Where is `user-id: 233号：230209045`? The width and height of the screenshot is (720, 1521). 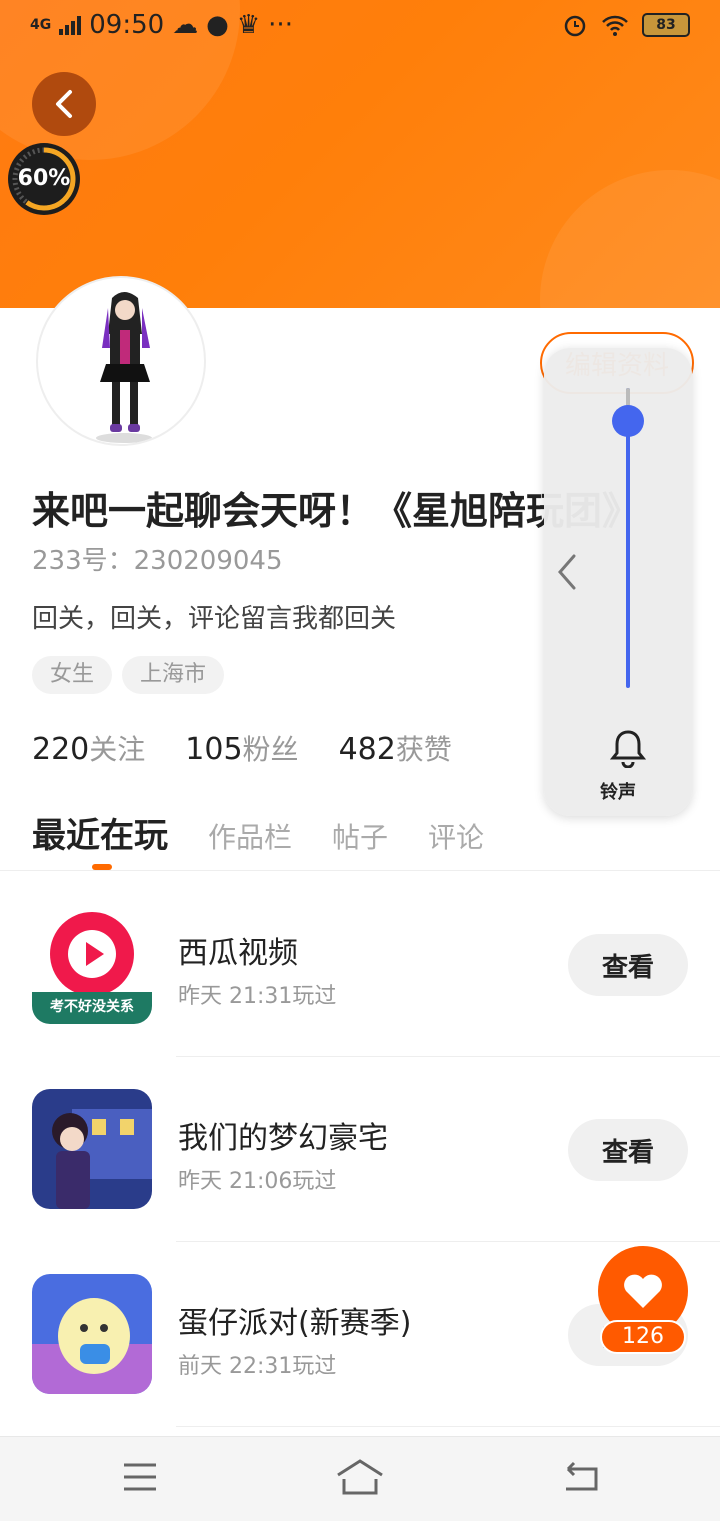 user-id: 233号：230209045 is located at coordinates (157, 561).